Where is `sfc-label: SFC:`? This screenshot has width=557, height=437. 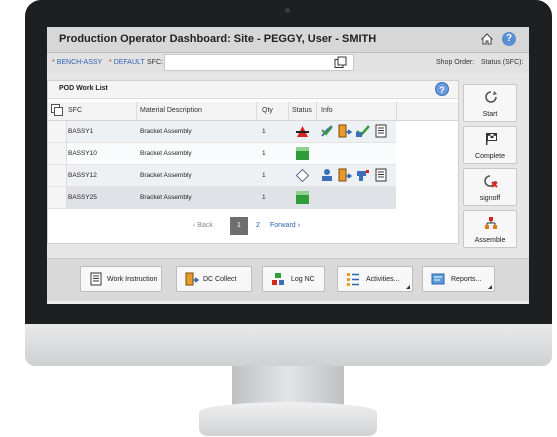 sfc-label: SFC: is located at coordinates (155, 62).